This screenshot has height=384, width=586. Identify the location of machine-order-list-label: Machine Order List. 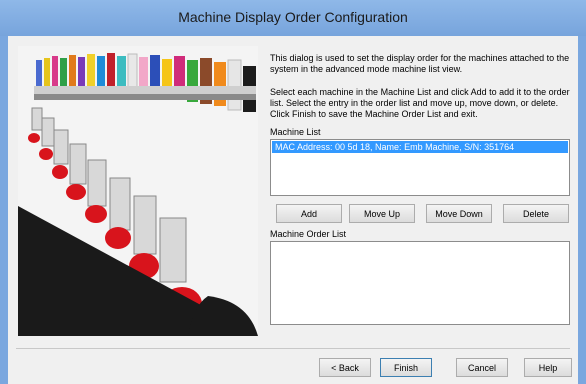
(308, 234).